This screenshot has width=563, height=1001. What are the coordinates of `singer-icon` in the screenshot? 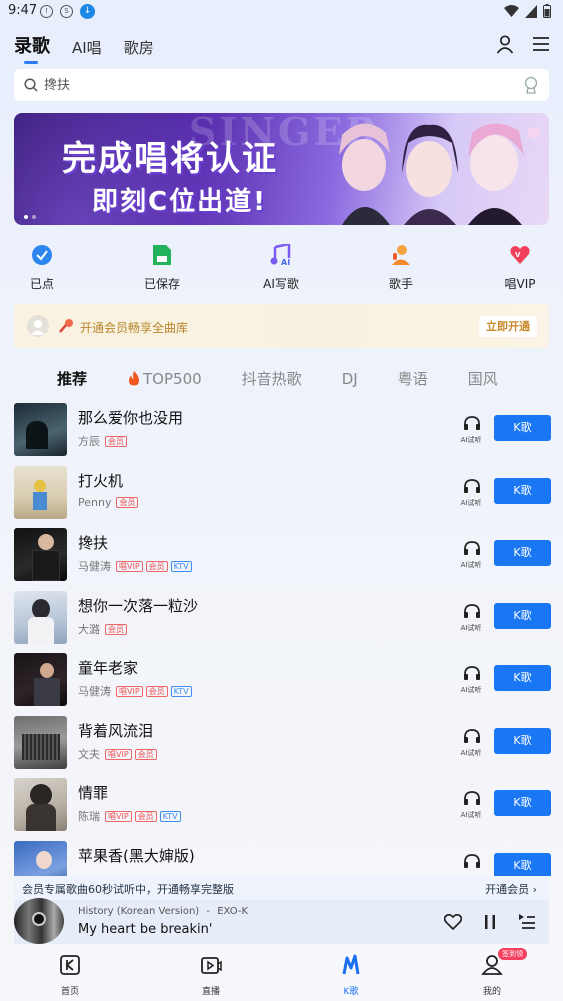 It's located at (401, 255).